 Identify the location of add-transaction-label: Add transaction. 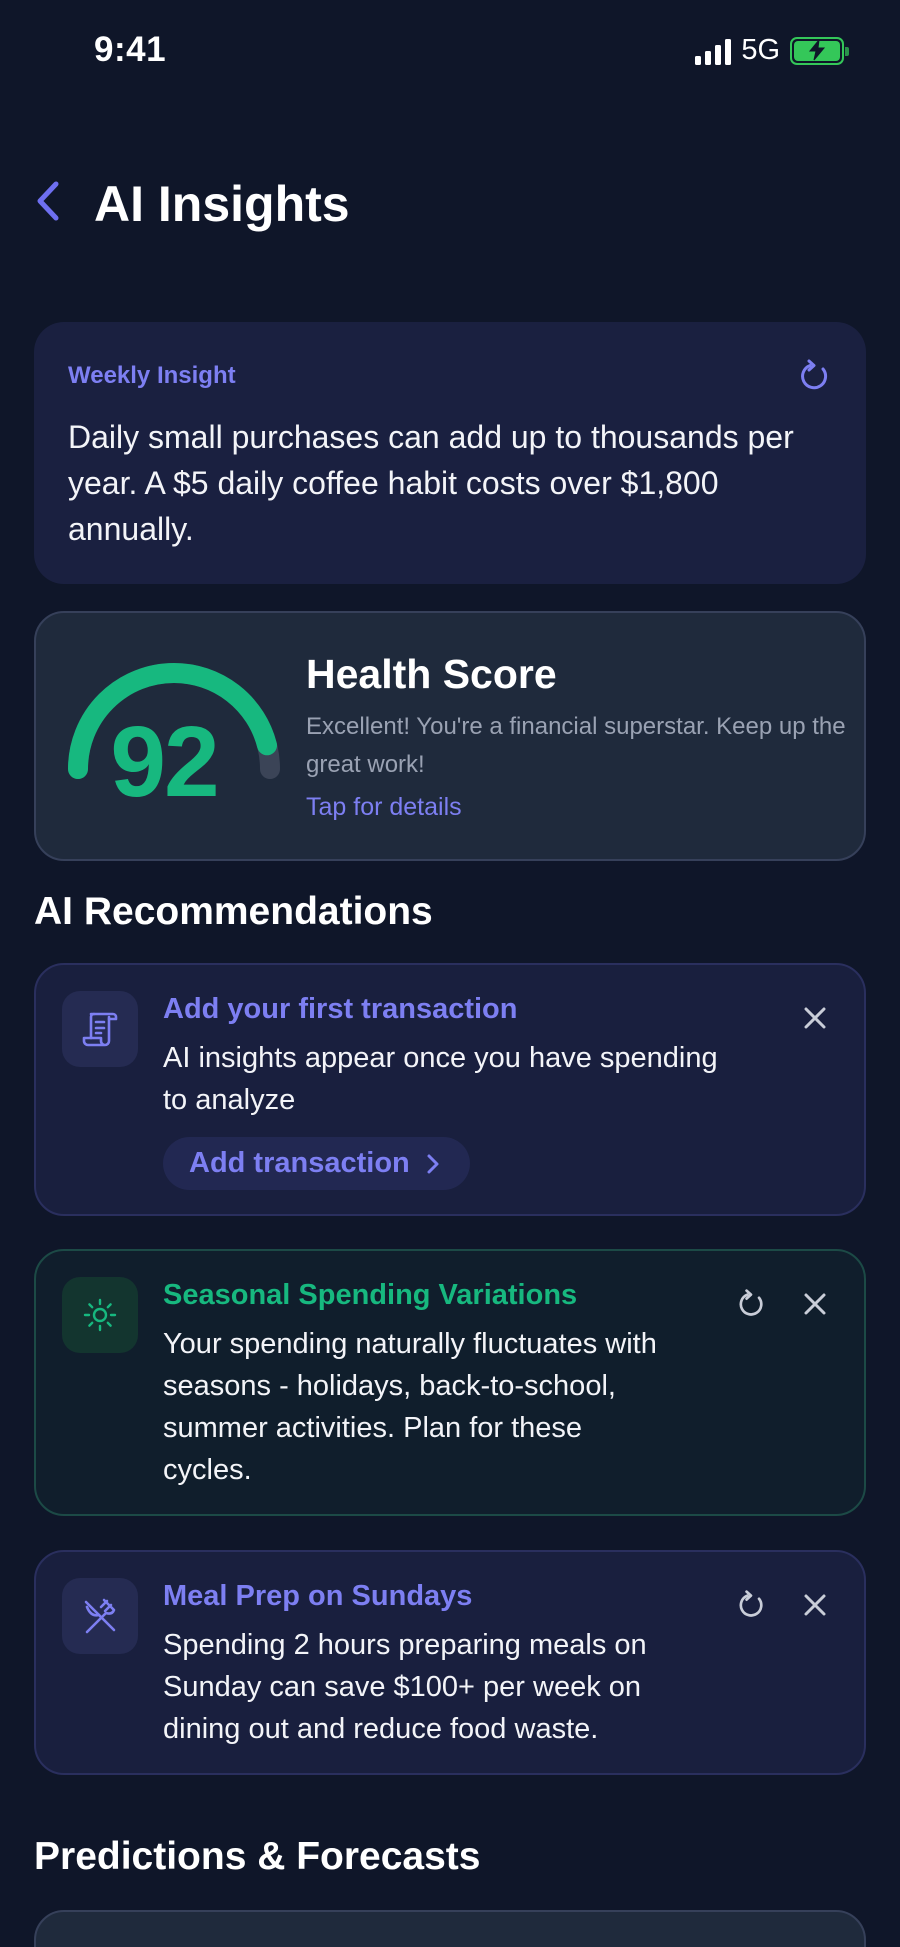
(299, 1163).